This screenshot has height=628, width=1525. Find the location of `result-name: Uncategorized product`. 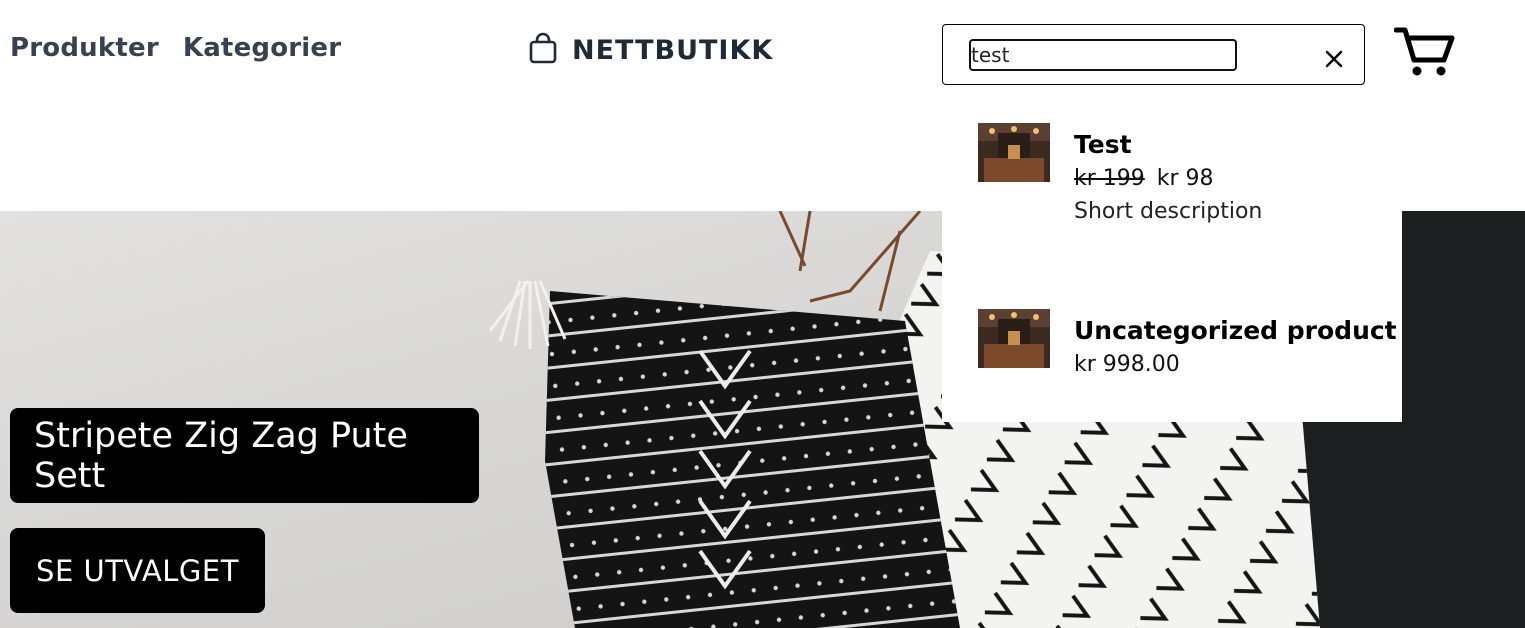

result-name: Uncategorized product is located at coordinates (1235, 330).